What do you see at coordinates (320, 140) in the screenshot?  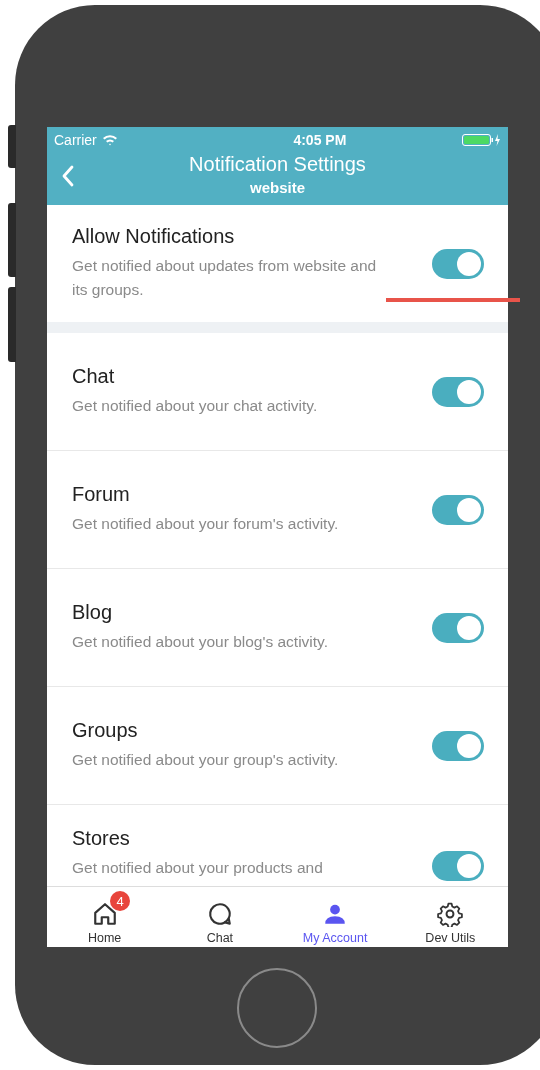 I see `status-time: 4:05 PM` at bounding box center [320, 140].